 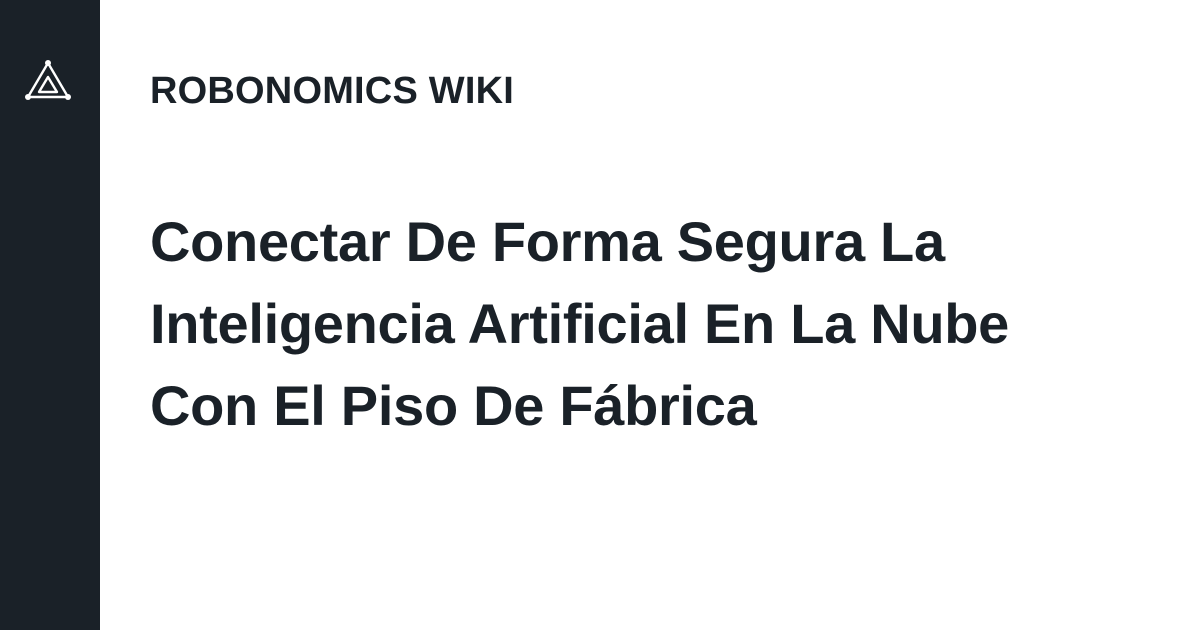 I want to click on robonomics-logo-icon, so click(x=48, y=81).